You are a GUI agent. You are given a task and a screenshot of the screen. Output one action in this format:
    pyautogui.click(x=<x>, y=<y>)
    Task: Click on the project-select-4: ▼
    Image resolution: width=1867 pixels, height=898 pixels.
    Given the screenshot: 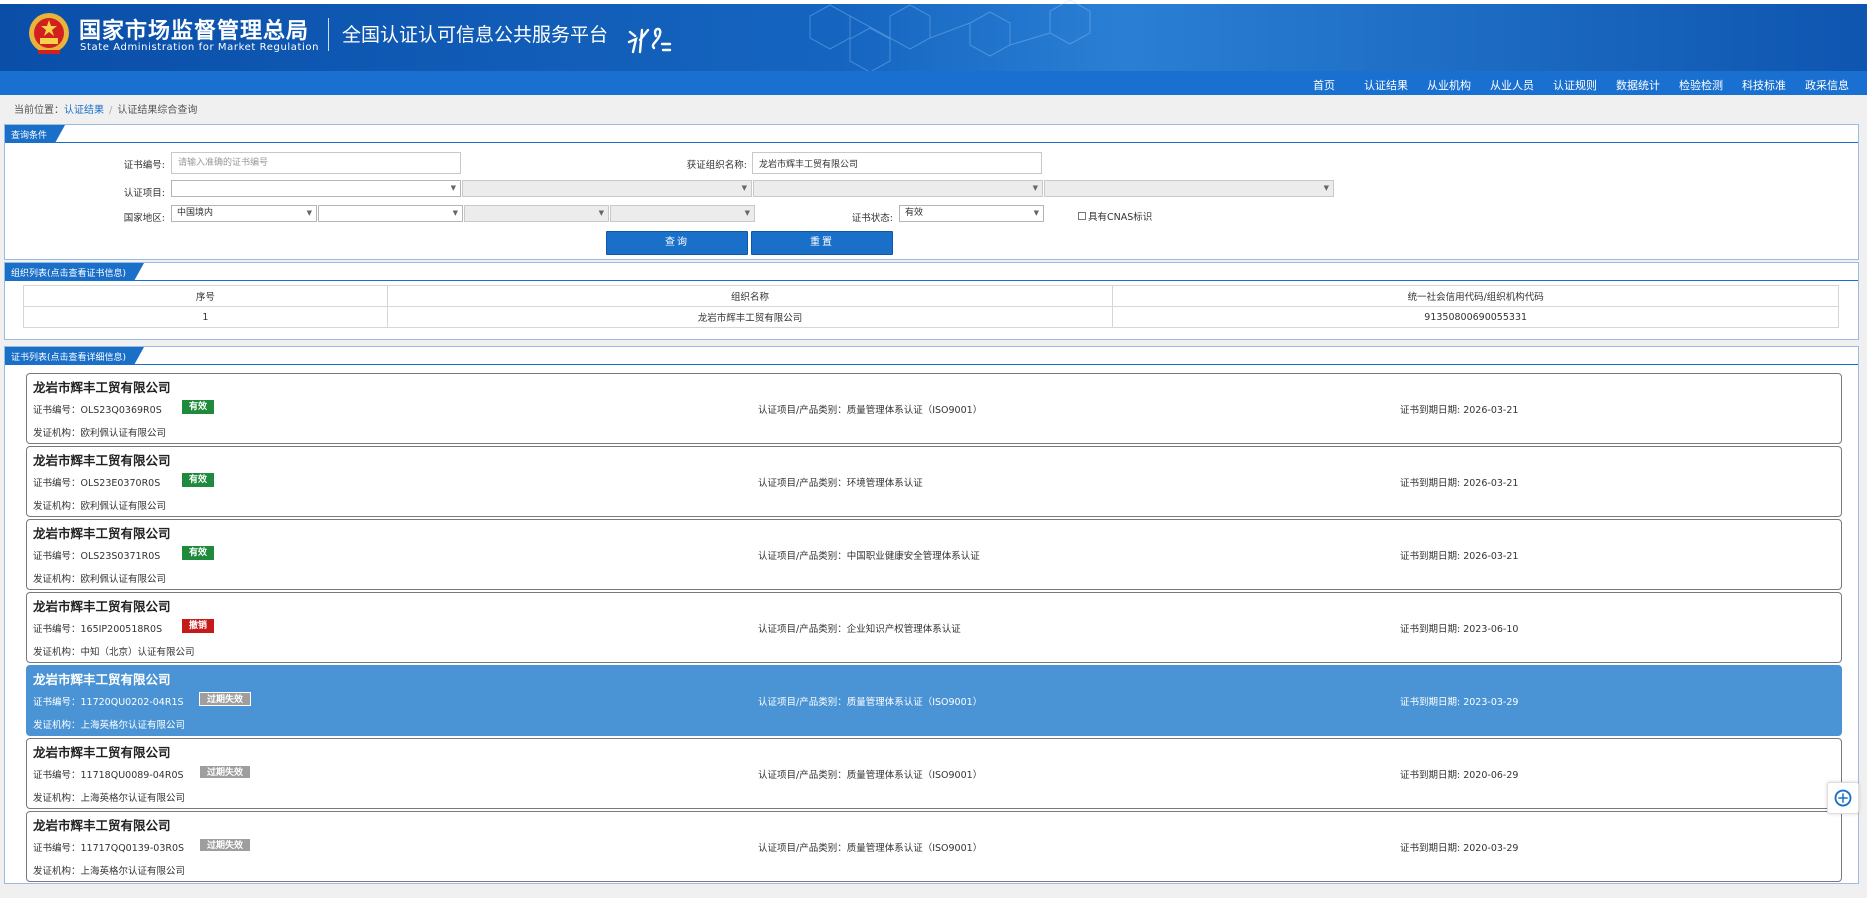 What is the action you would take?
    pyautogui.click(x=1189, y=188)
    